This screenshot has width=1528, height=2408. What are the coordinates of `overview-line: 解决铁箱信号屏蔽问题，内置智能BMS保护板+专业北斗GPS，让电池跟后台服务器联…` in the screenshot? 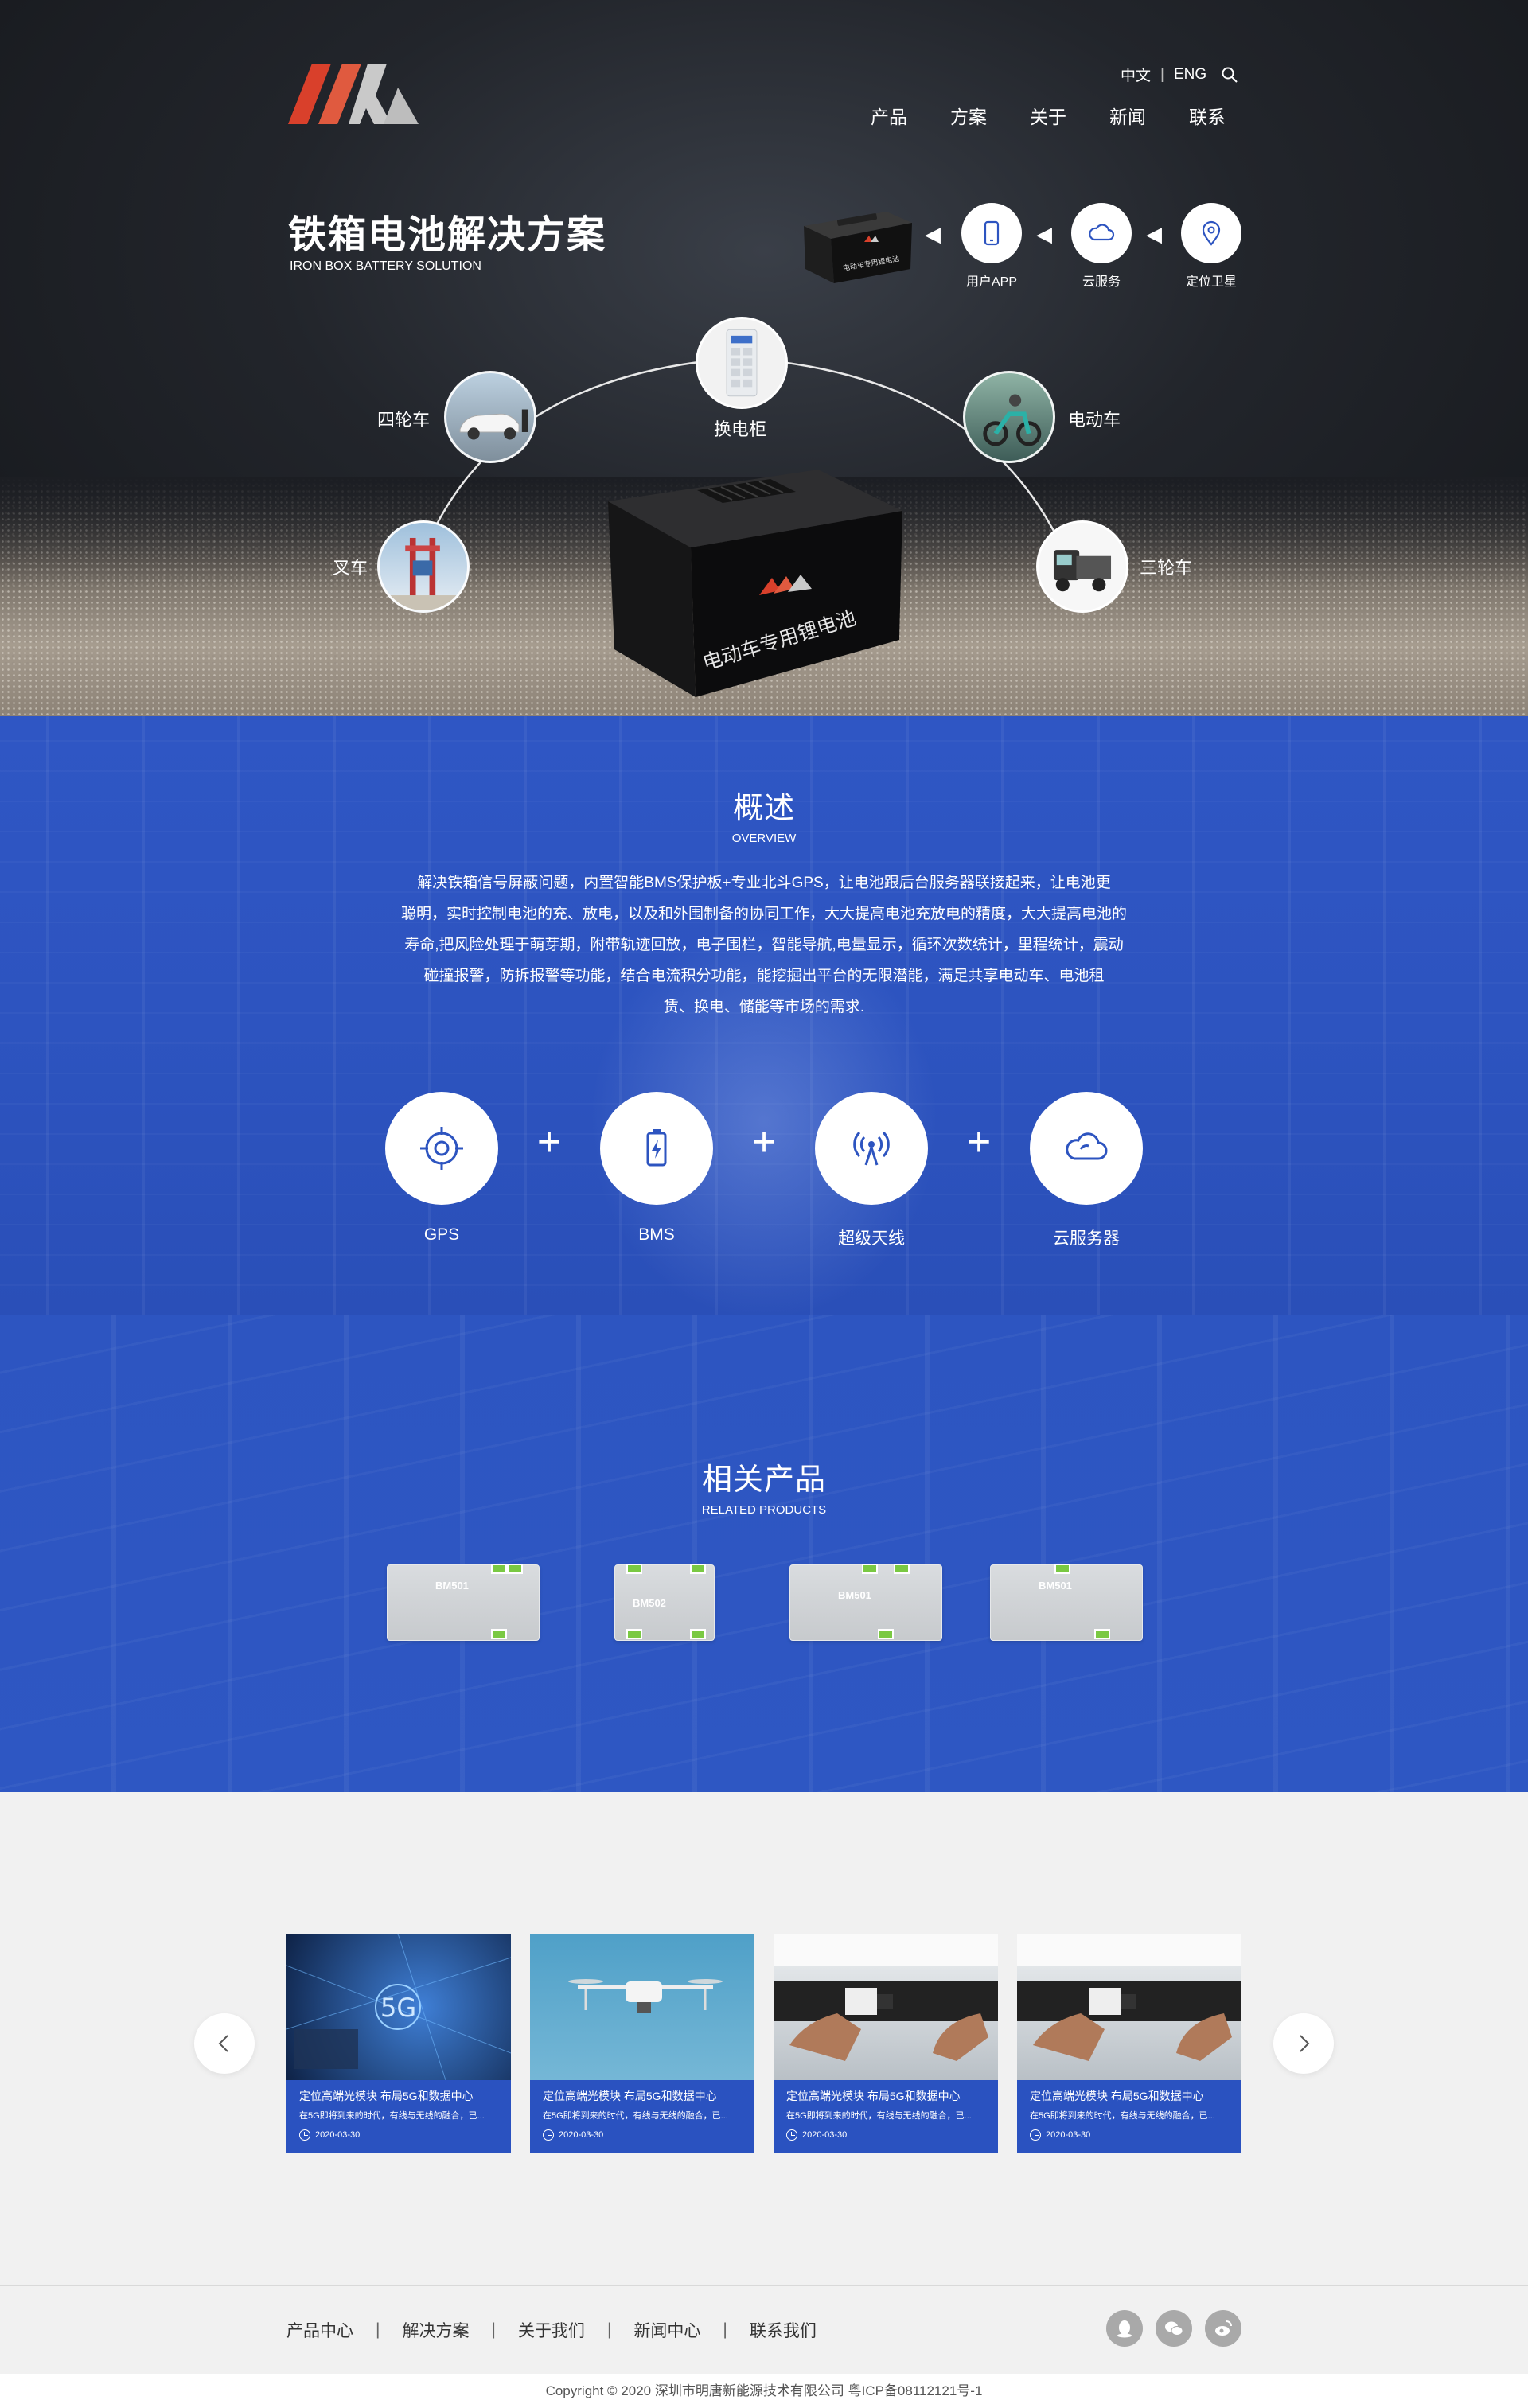 It's located at (764, 883).